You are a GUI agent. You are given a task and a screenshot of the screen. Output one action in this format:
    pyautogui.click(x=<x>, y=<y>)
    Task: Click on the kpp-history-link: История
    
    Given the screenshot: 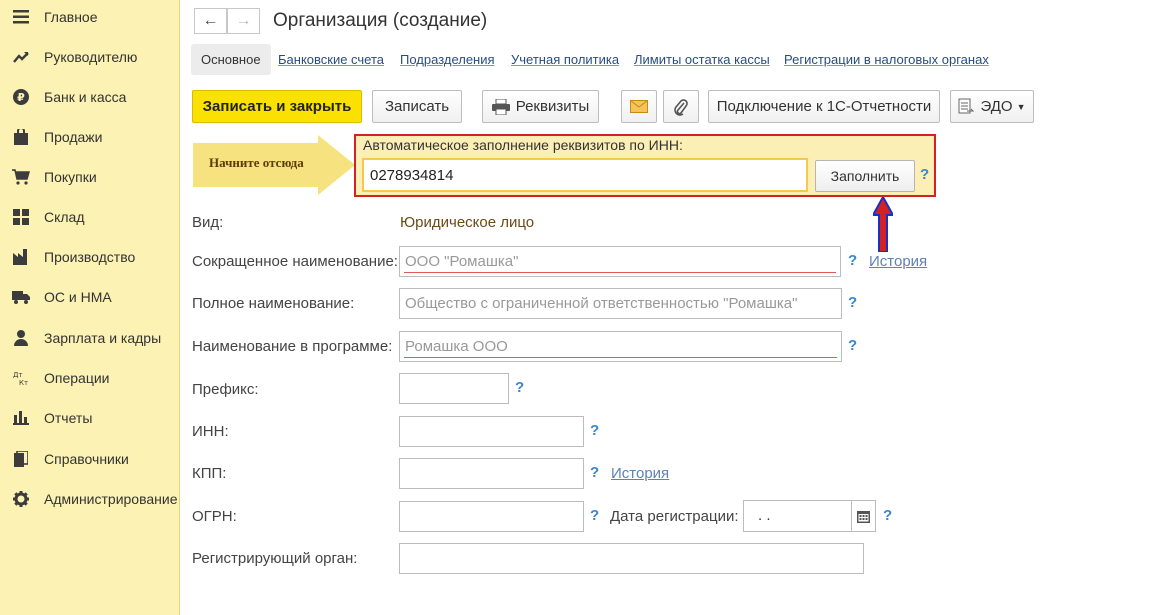 What is the action you would take?
    pyautogui.click(x=640, y=473)
    